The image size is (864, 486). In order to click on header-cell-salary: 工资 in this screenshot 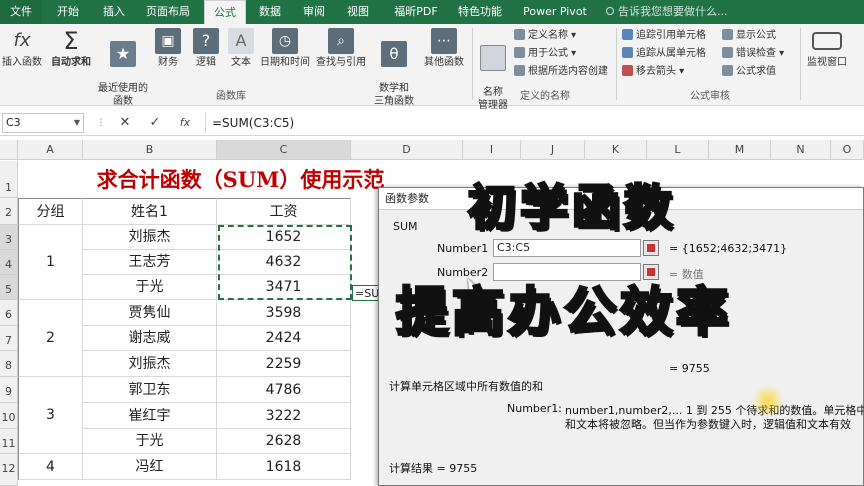, I will do `click(284, 211)`.